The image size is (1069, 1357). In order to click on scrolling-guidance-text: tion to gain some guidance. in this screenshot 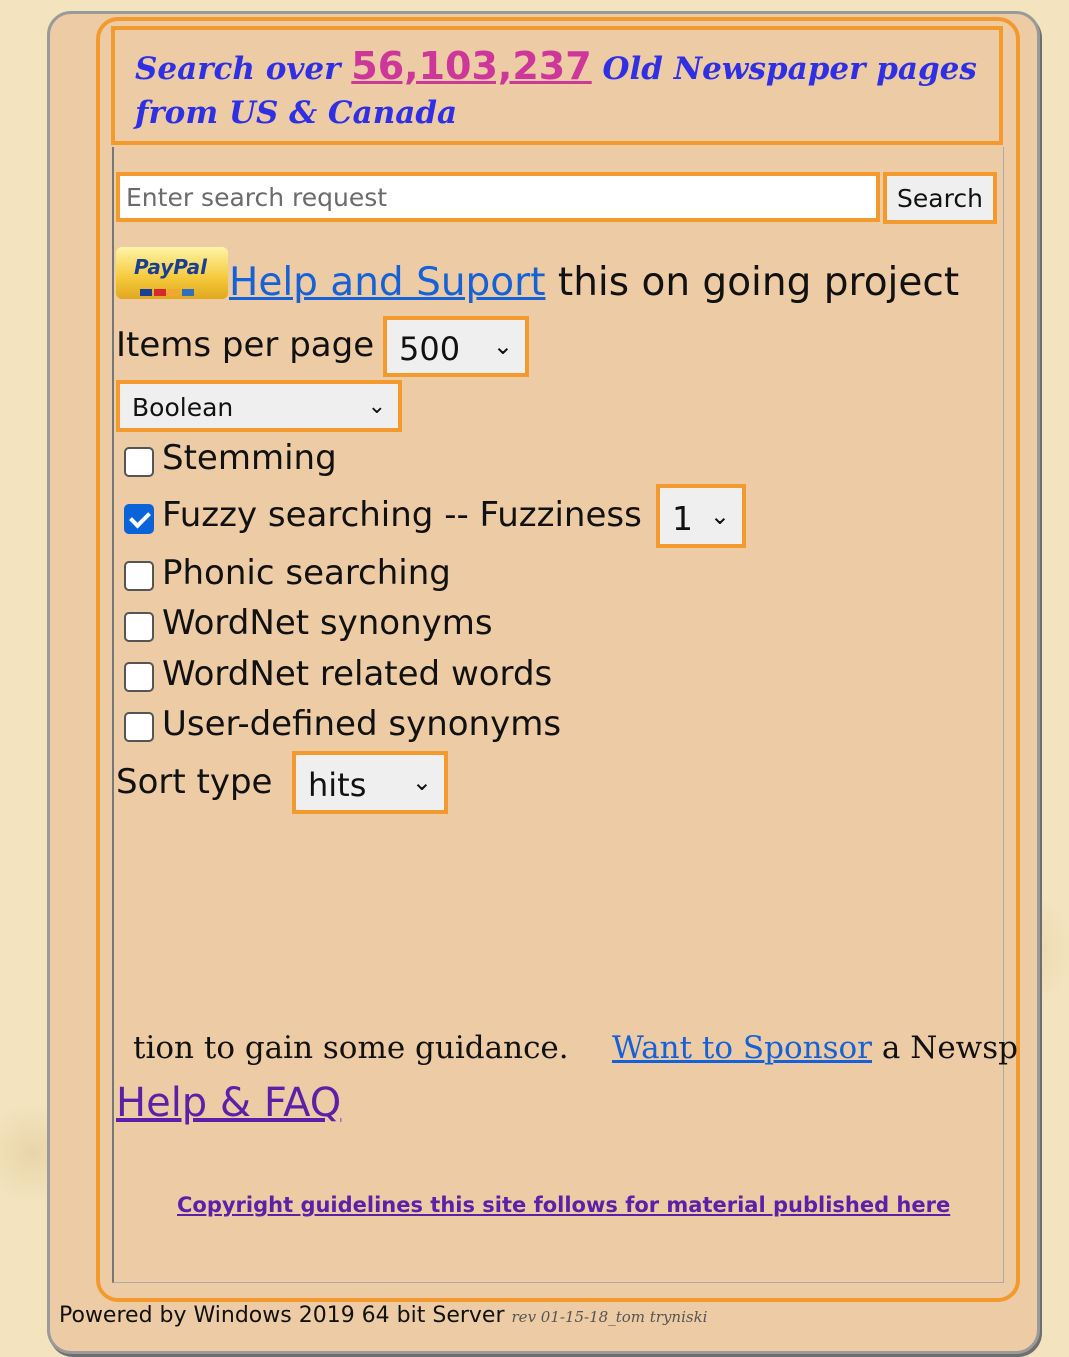, I will do `click(351, 1048)`.